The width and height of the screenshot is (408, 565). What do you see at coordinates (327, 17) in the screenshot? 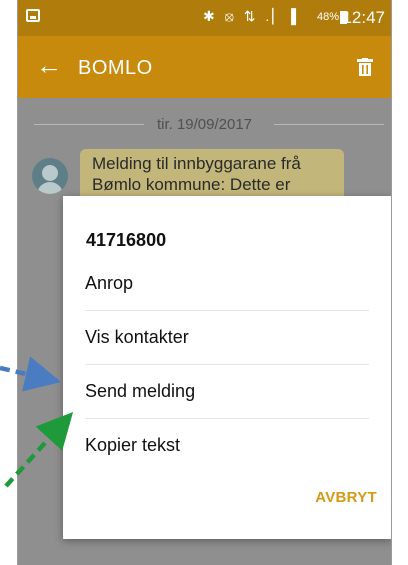
I see `battery-percent: 48%` at bounding box center [327, 17].